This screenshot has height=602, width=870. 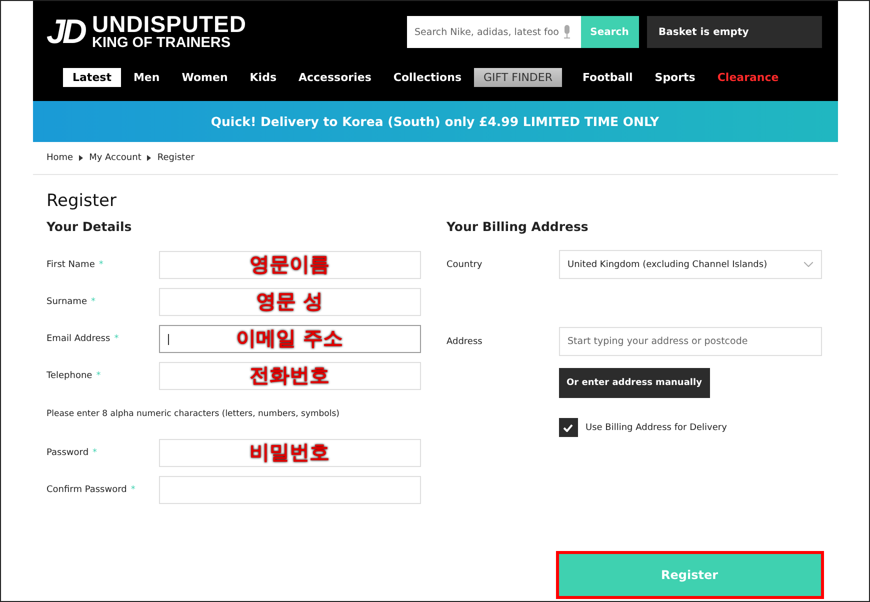 I want to click on checkbox, so click(x=568, y=427).